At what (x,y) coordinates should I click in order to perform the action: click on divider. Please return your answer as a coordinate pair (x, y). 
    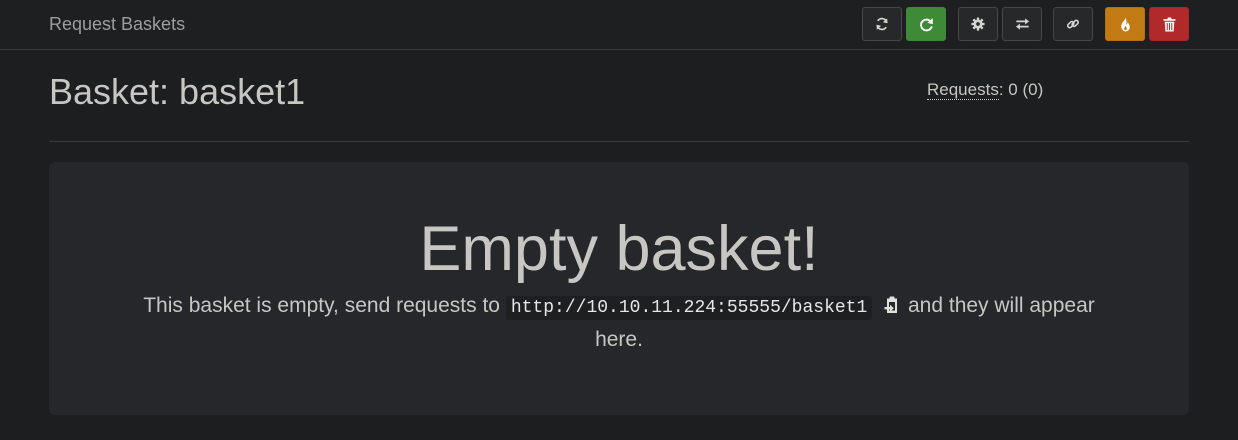
    Looking at the image, I should click on (619, 141).